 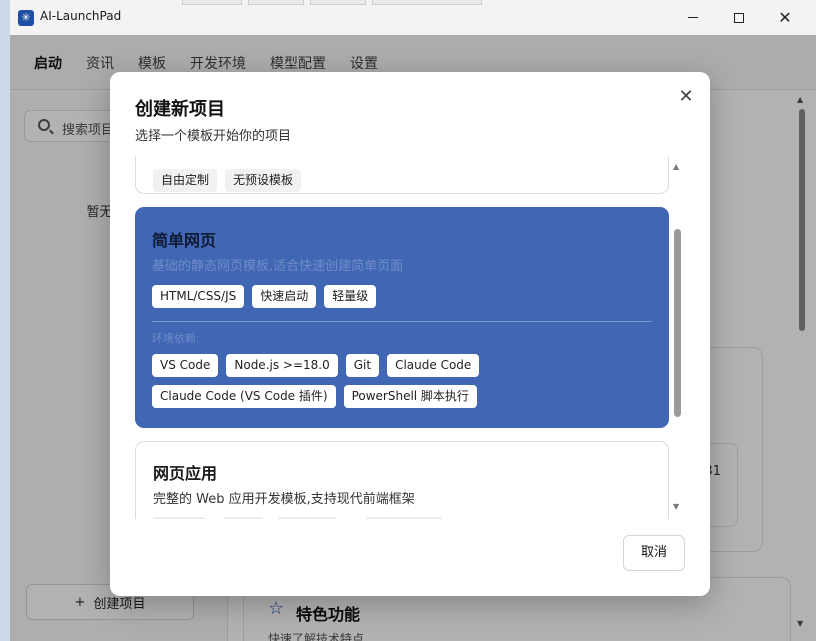 I want to click on template-tag: 自由定制, so click(x=185, y=180).